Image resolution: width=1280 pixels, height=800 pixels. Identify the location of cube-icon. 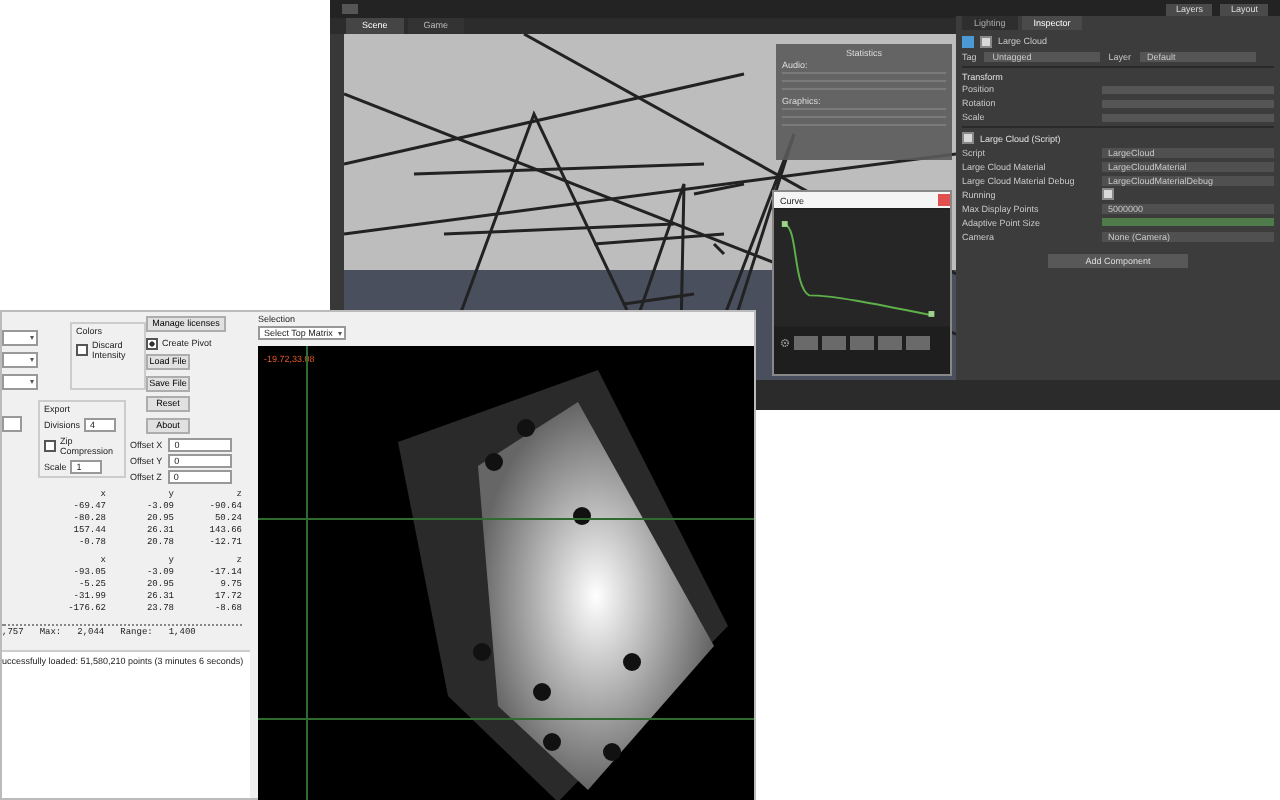
(968, 41).